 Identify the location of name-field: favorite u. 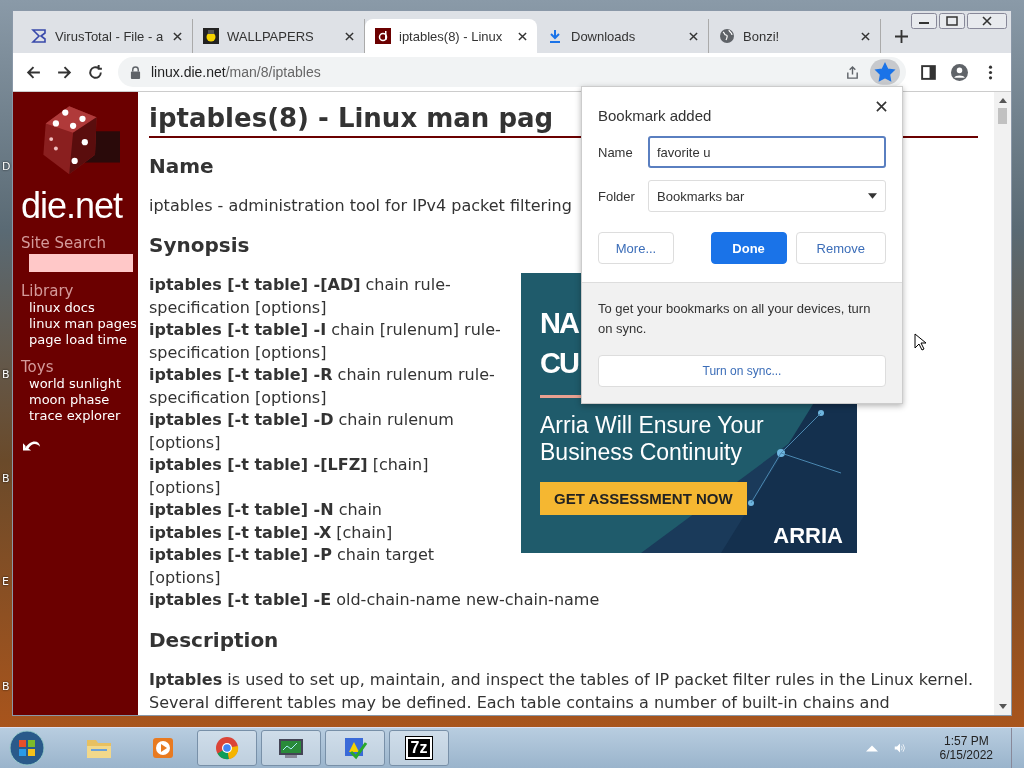
(767, 152).